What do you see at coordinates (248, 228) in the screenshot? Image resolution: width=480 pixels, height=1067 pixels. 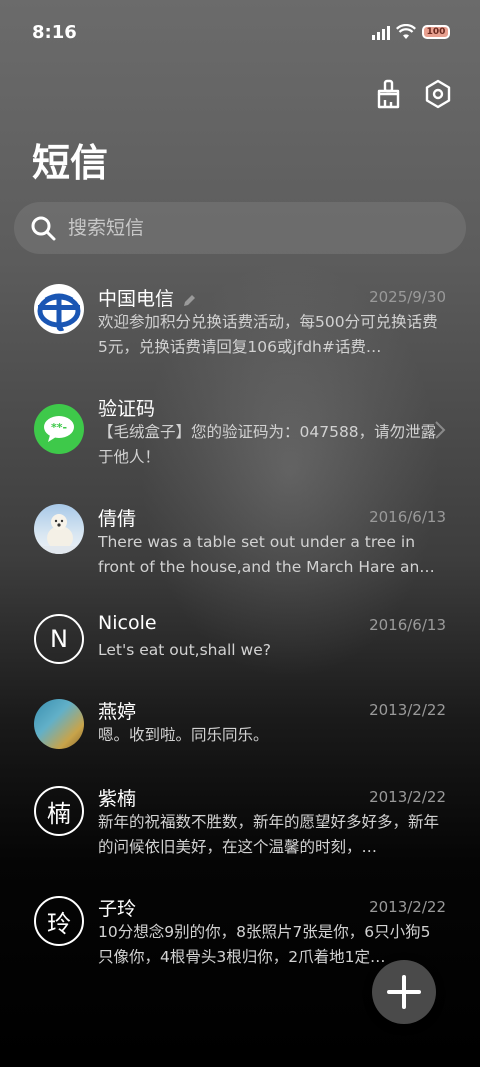 I see `search-input` at bounding box center [248, 228].